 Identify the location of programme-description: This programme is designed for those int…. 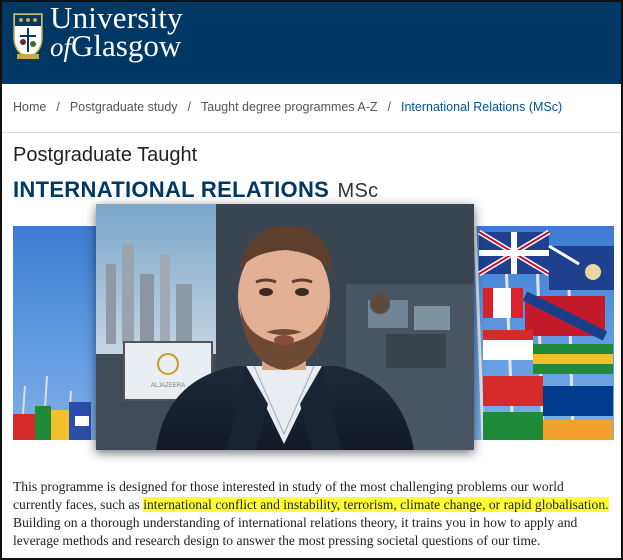
(313, 514).